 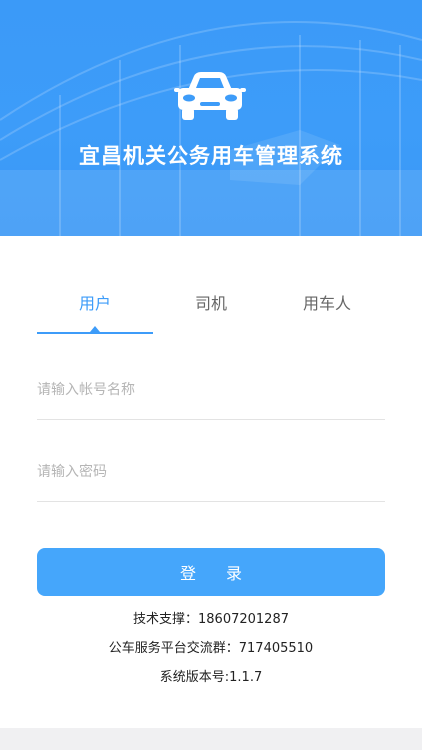 What do you see at coordinates (95, 329) in the screenshot?
I see `active-tab-caret-icon` at bounding box center [95, 329].